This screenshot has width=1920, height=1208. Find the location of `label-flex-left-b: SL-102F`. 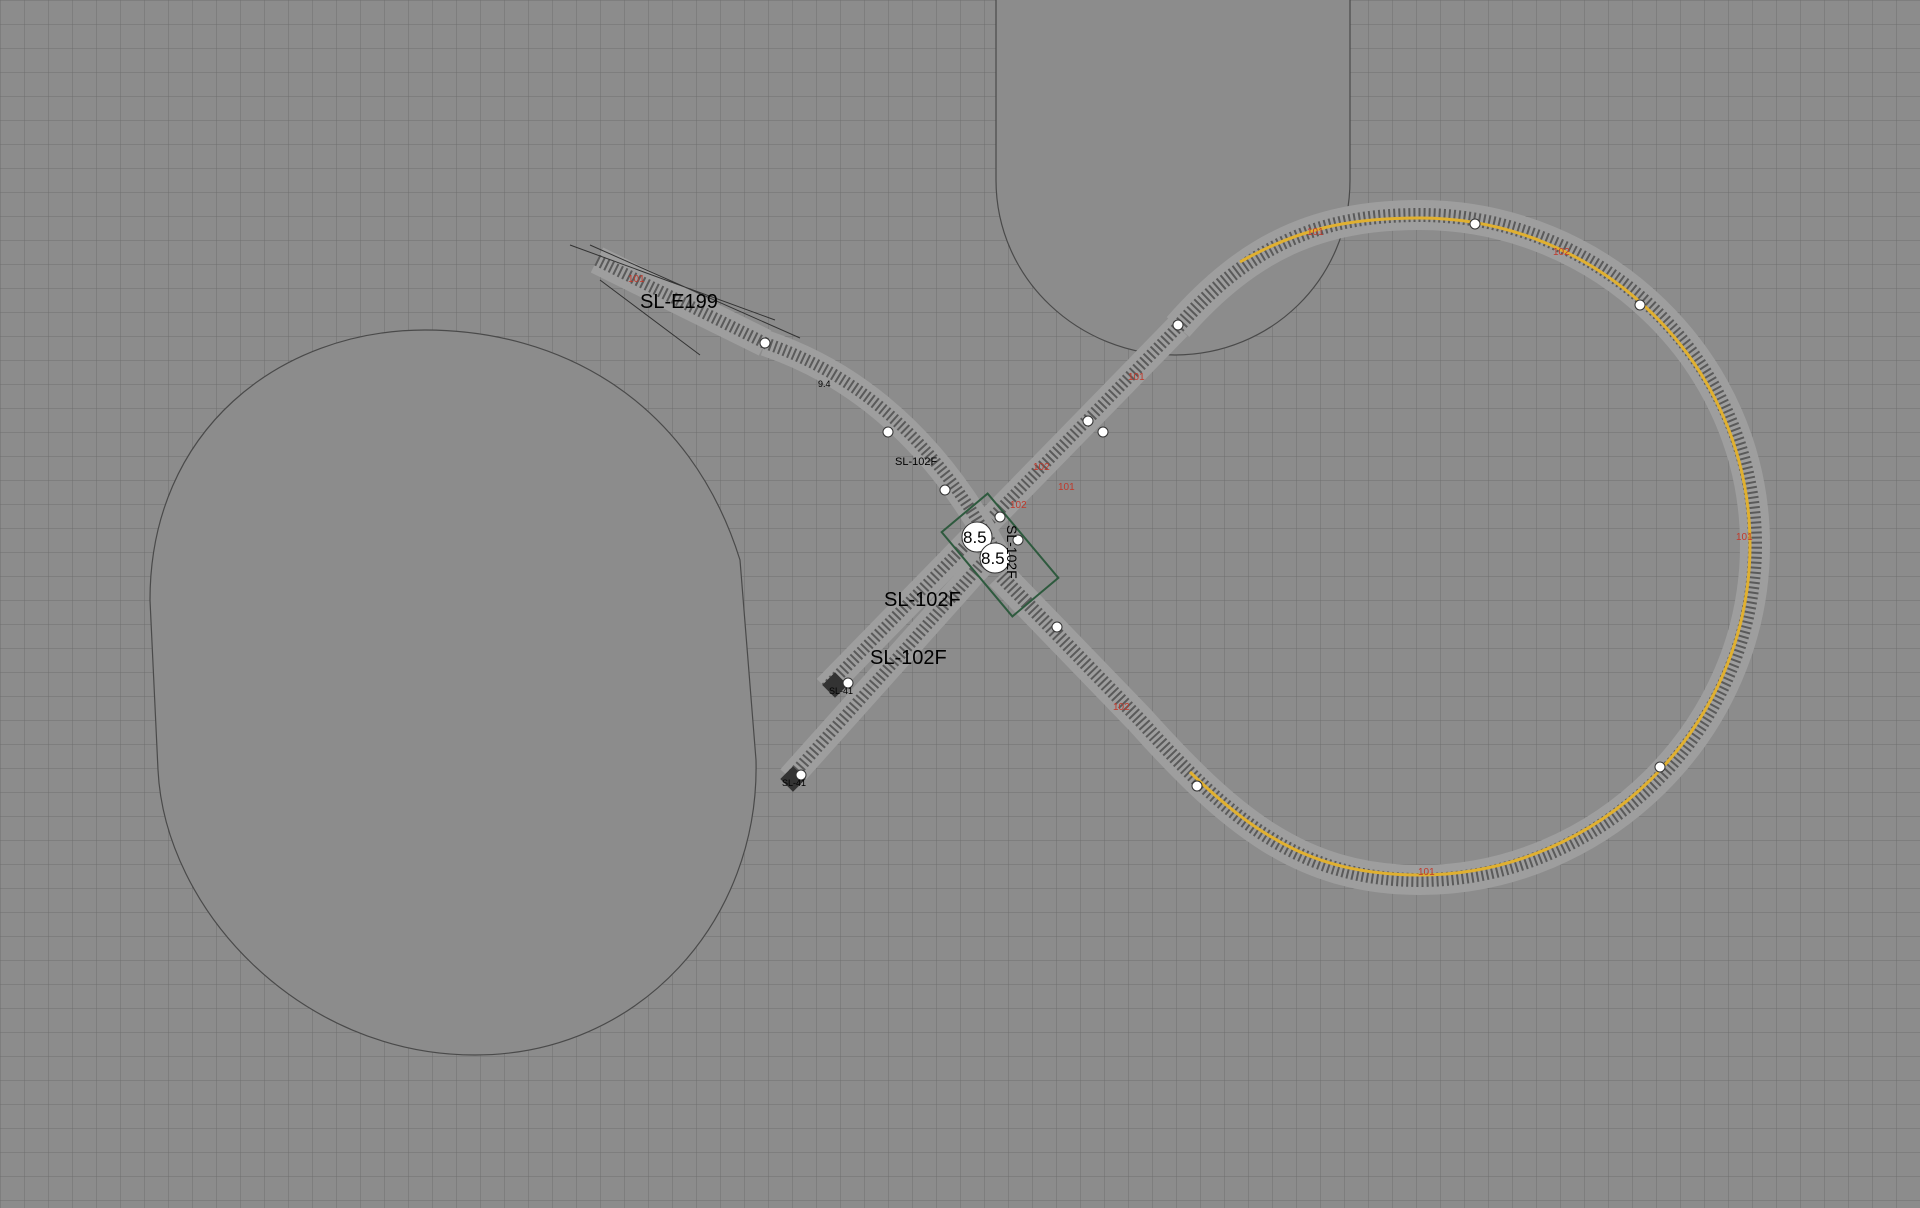

label-flex-left-b: SL-102F is located at coordinates (908, 658).